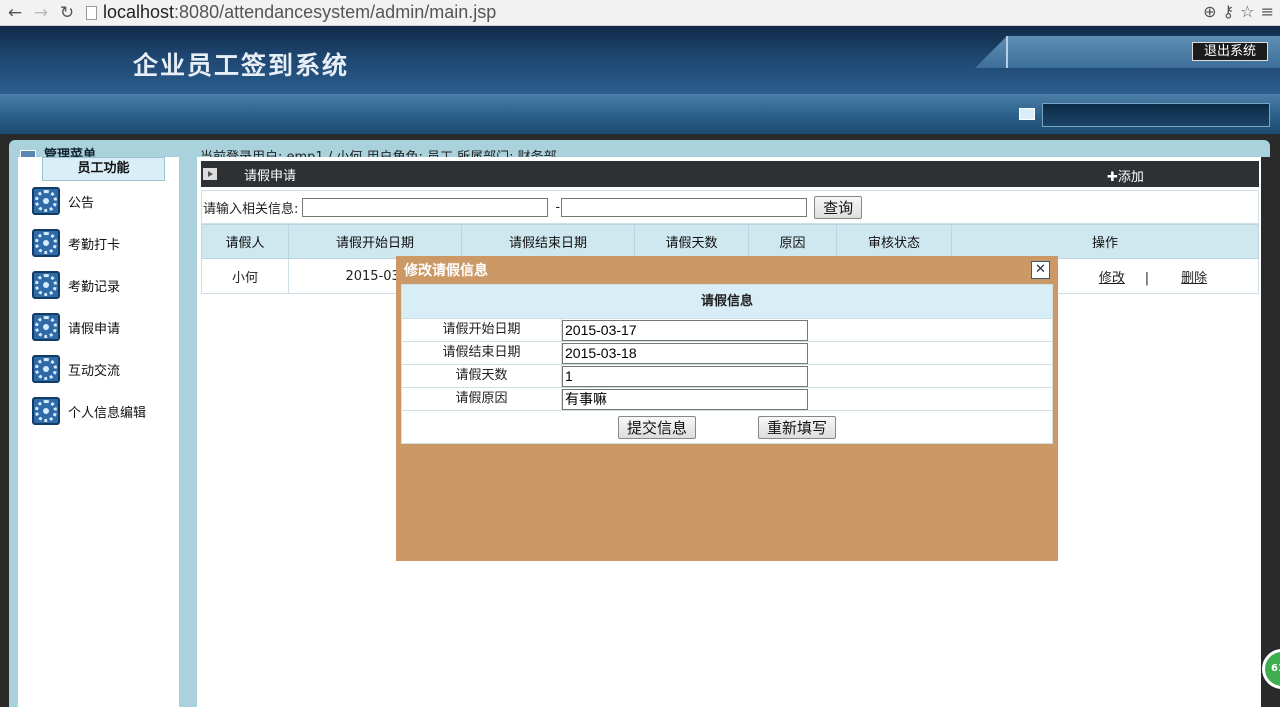 The width and height of the screenshot is (1280, 707). What do you see at coordinates (1027, 114) in the screenshot?
I see `monitor-icon` at bounding box center [1027, 114].